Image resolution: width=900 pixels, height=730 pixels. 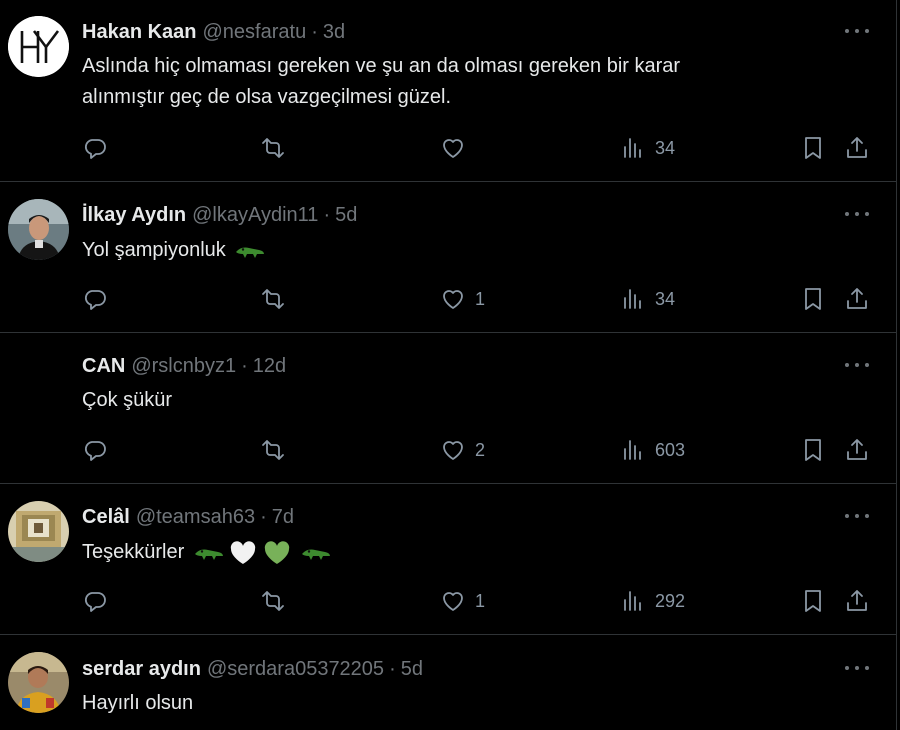 What do you see at coordinates (141, 669) in the screenshot?
I see `display-name: serdar aydın` at bounding box center [141, 669].